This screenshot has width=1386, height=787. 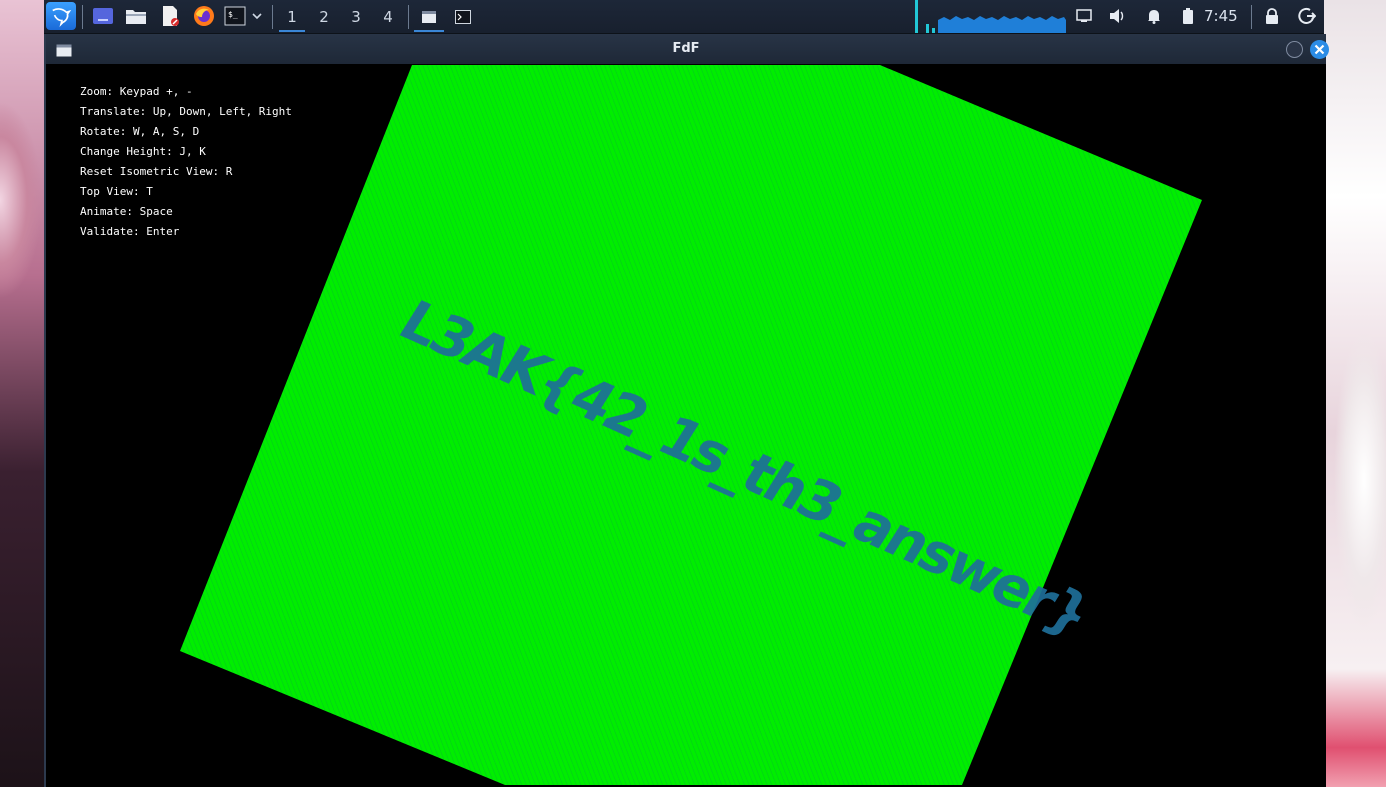 I want to click on wallpaper-right, so click(x=1355, y=393).